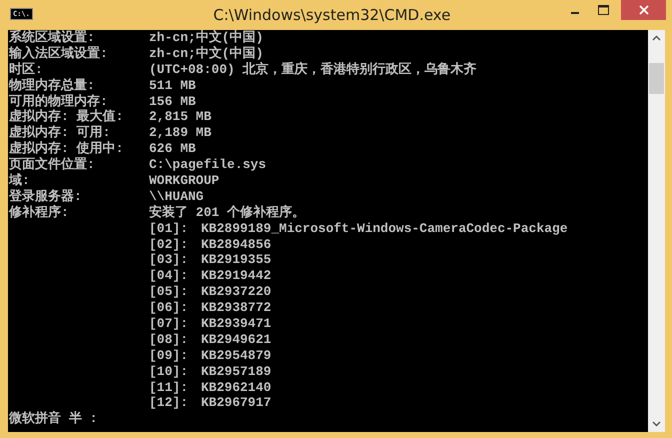 This screenshot has width=672, height=438. I want to click on hotfix-index: [03]:, so click(169, 260).